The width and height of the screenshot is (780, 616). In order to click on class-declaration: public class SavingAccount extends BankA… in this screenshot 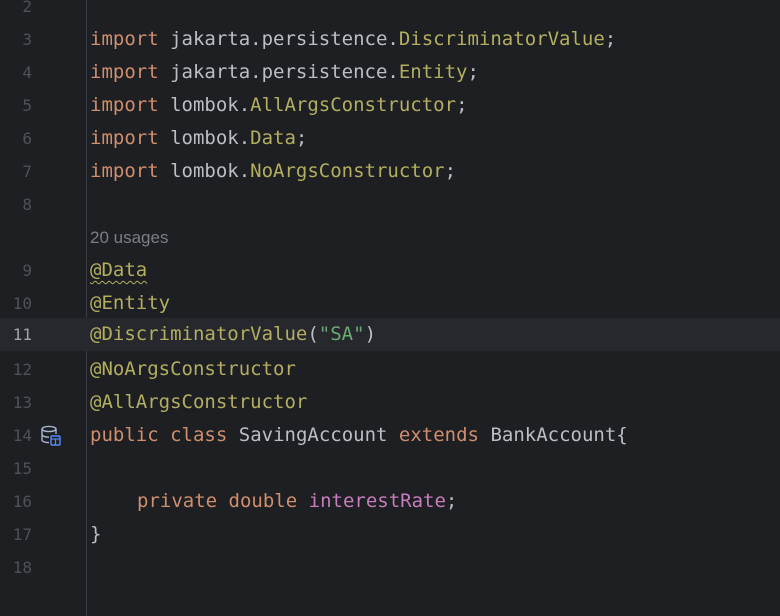, I will do `click(359, 435)`.